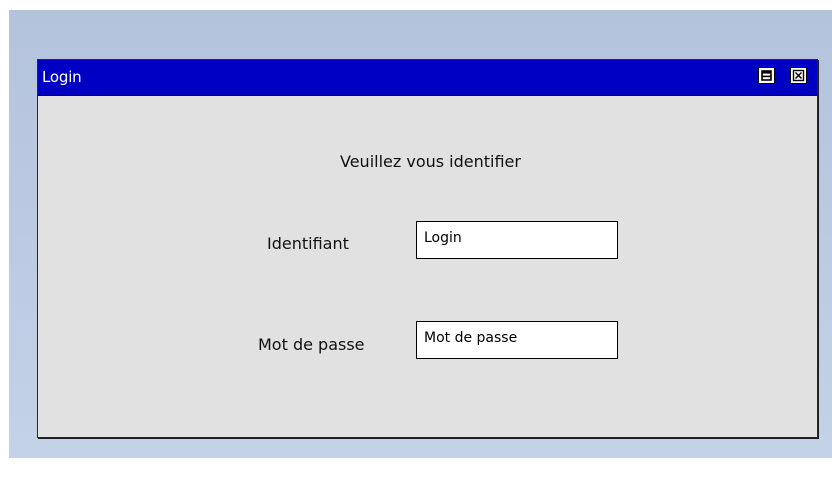 The height and width of the screenshot is (486, 832). Describe the element at coordinates (517, 240) in the screenshot. I see `username-input` at that location.